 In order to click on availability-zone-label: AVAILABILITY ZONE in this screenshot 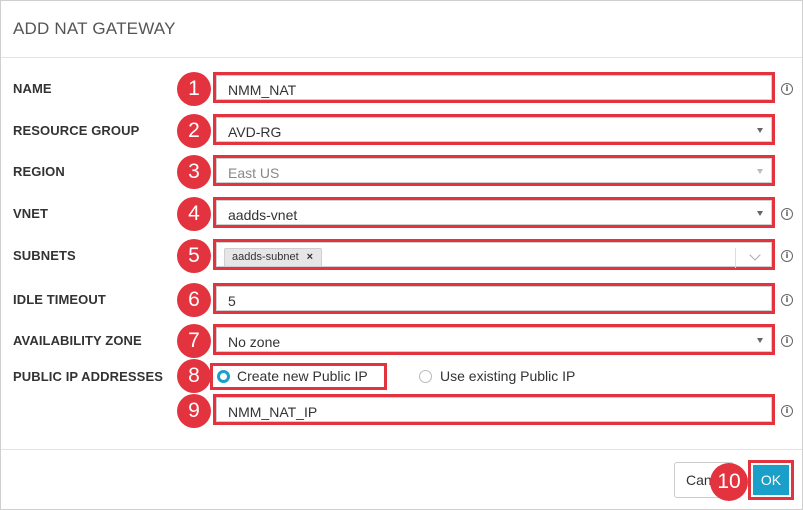, I will do `click(77, 340)`.